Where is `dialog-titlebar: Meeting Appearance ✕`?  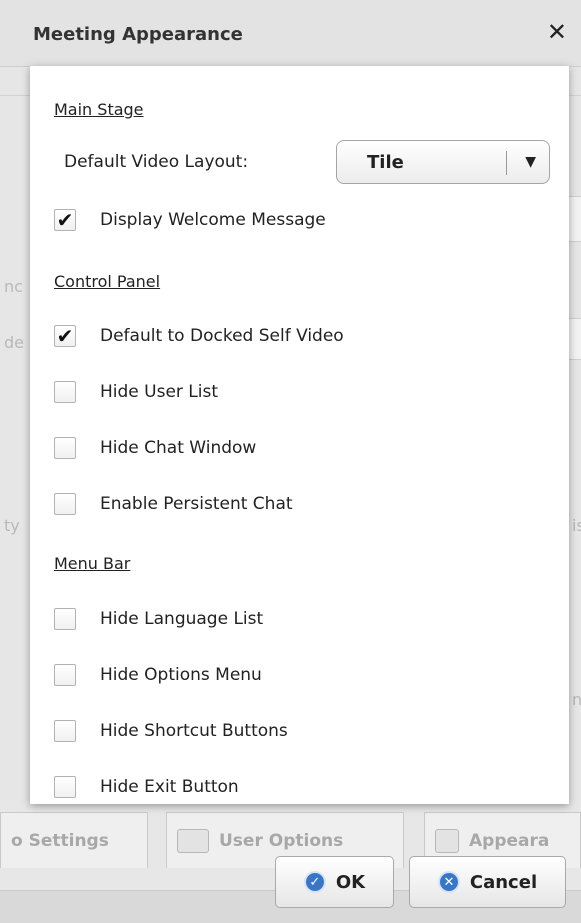 dialog-titlebar: Meeting Appearance ✕ is located at coordinates (290, 33).